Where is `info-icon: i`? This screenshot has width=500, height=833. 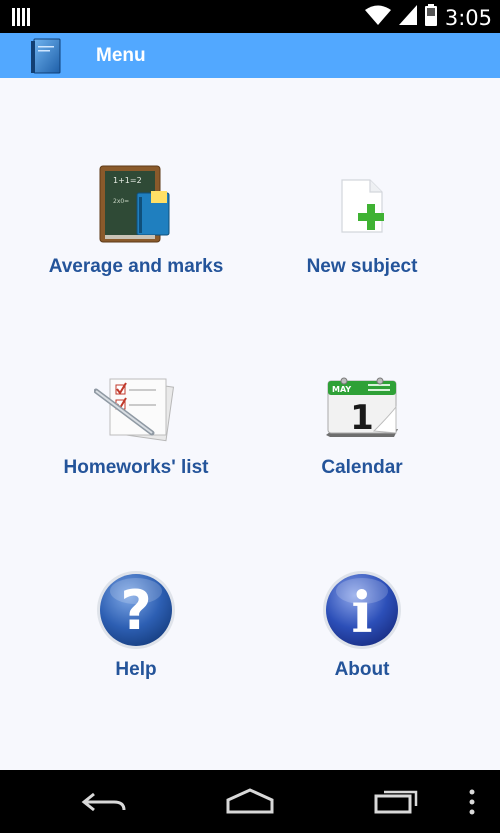
info-icon: i is located at coordinates (362, 612).